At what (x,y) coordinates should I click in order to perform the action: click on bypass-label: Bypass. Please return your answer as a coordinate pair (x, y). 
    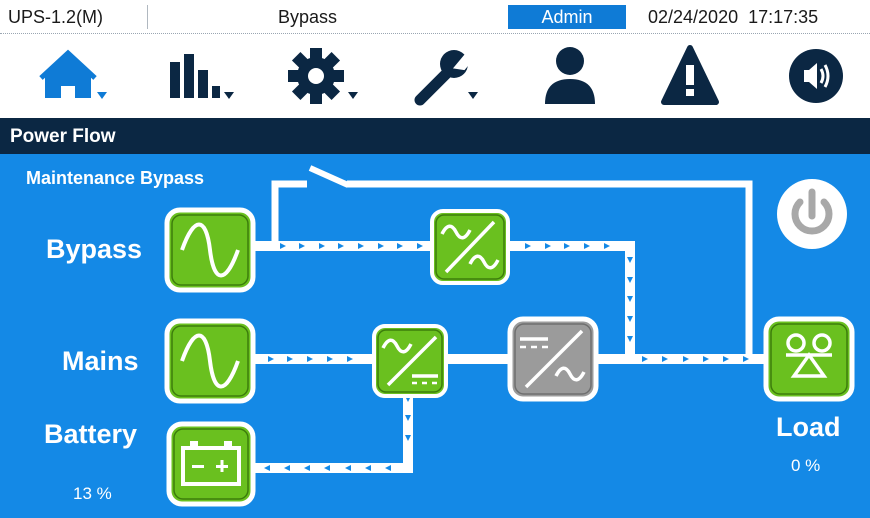
    Looking at the image, I should click on (94, 249).